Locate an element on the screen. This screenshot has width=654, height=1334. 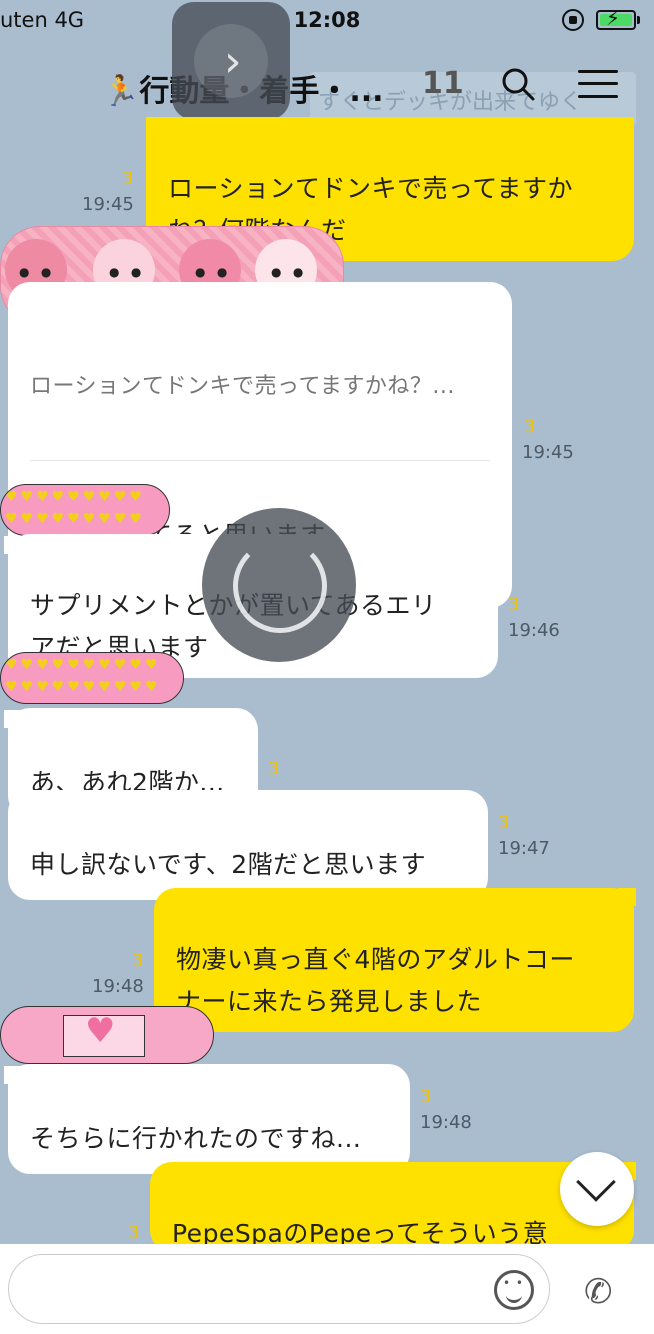
member-count: 11 is located at coordinates (443, 83).